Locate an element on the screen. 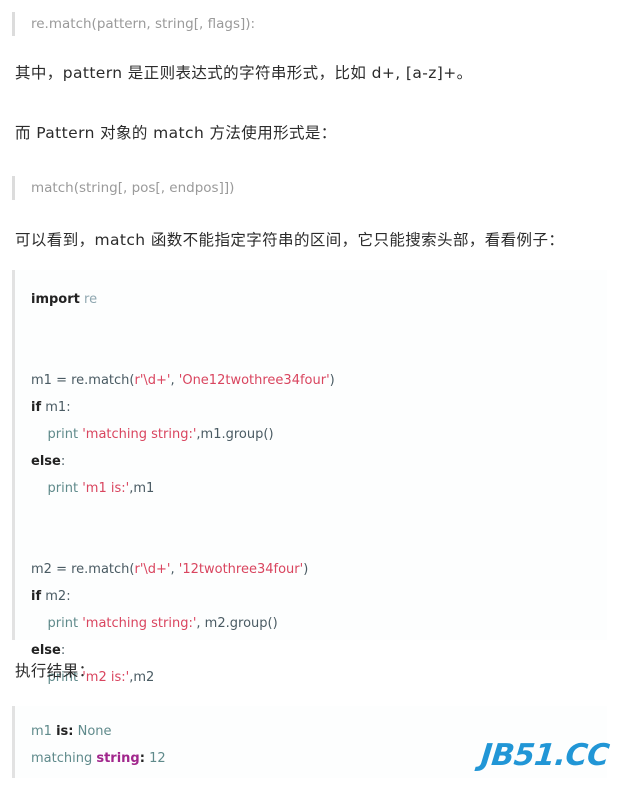 This screenshot has width=623, height=786. code-token: ,m1.group() is located at coordinates (235, 434).